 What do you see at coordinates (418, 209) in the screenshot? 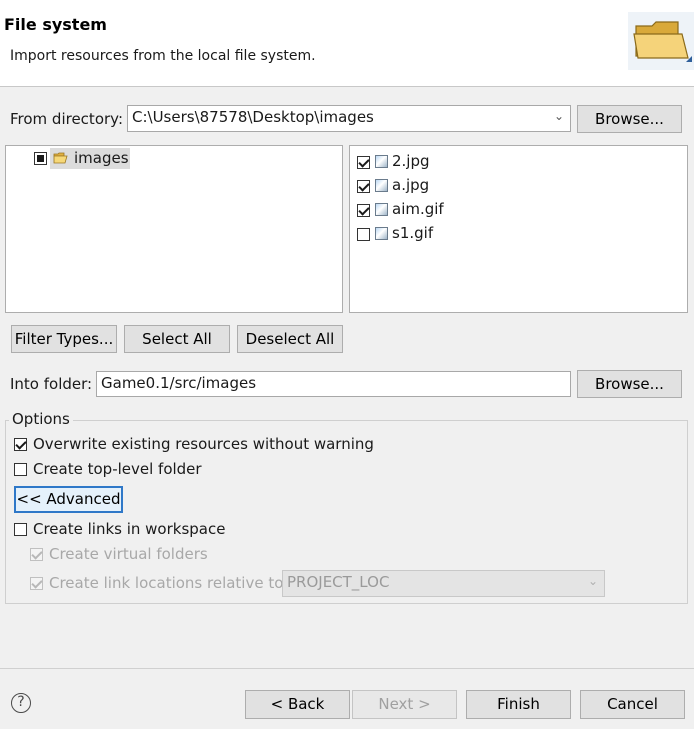
I see `file-name: aim.gif` at bounding box center [418, 209].